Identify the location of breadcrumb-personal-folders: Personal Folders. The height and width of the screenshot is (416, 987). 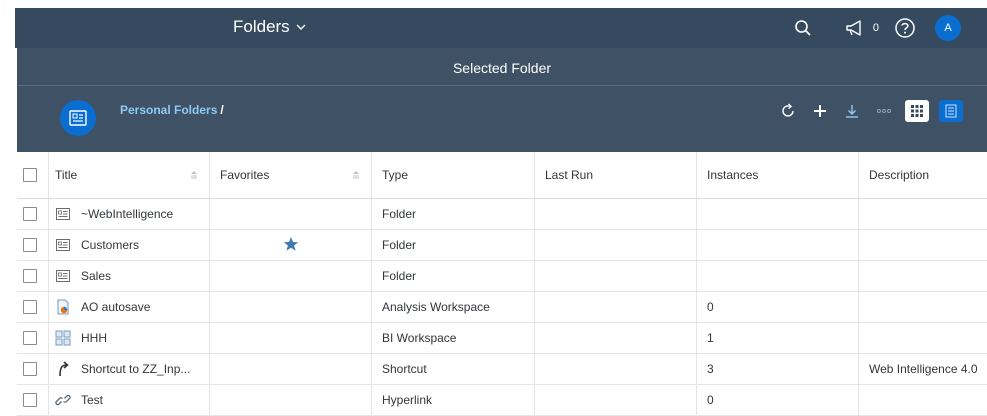
(168, 110).